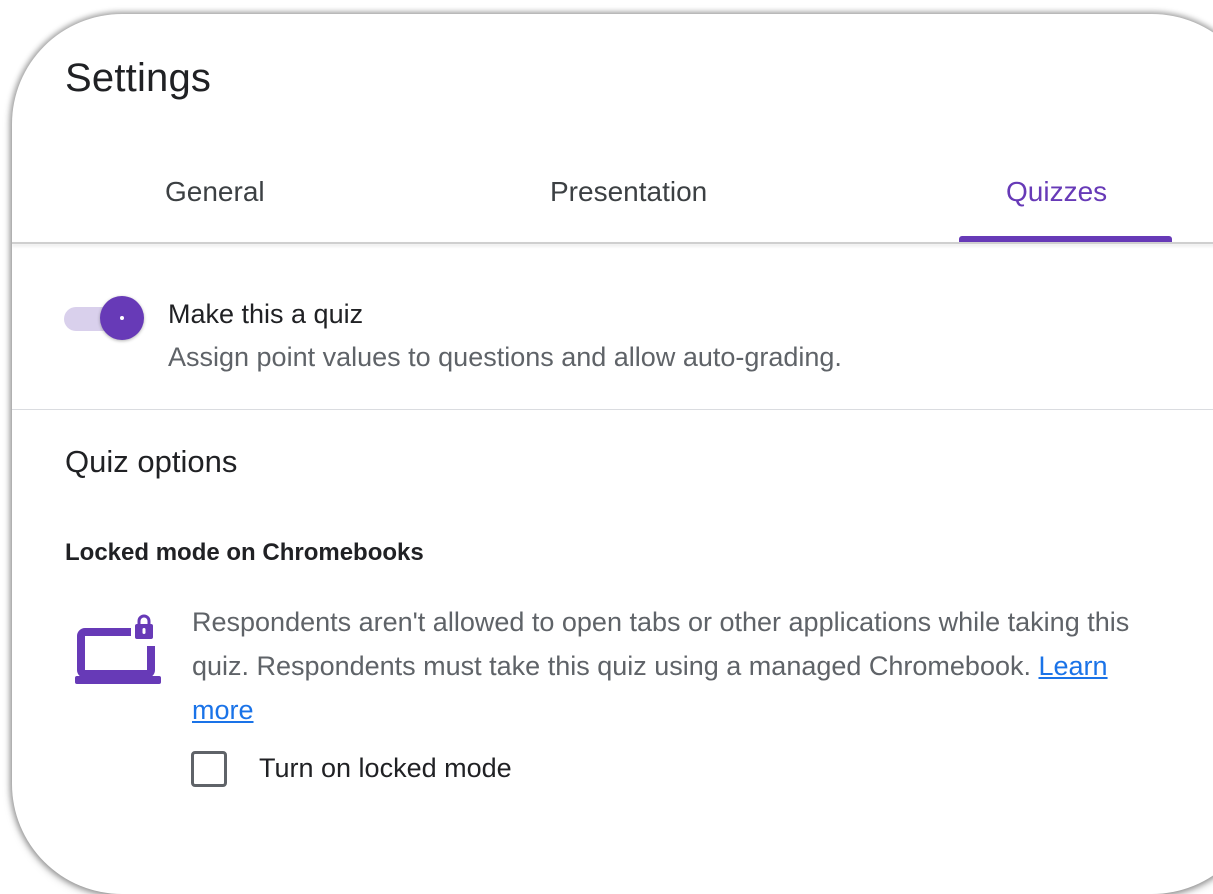  Describe the element at coordinates (138, 78) in the screenshot. I see `page-title: Settings` at that location.